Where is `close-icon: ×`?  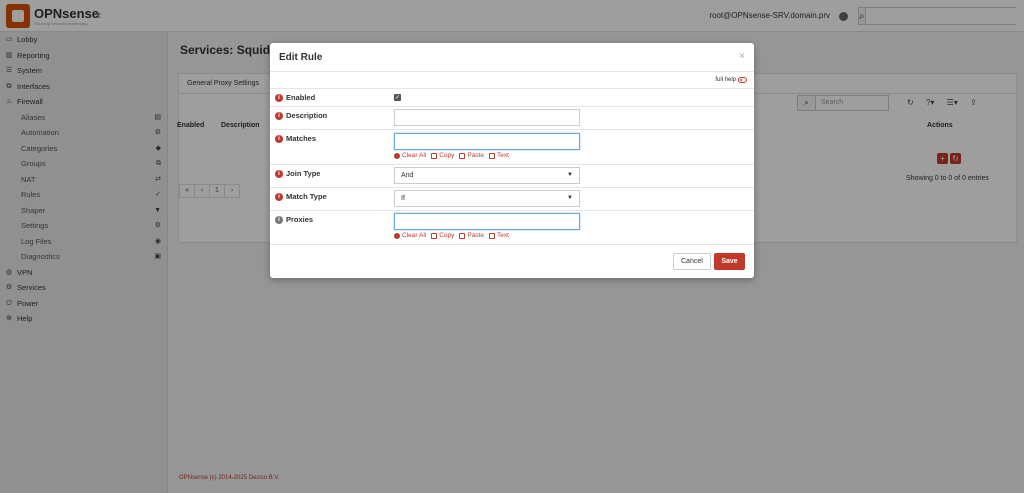 close-icon: × is located at coordinates (742, 56).